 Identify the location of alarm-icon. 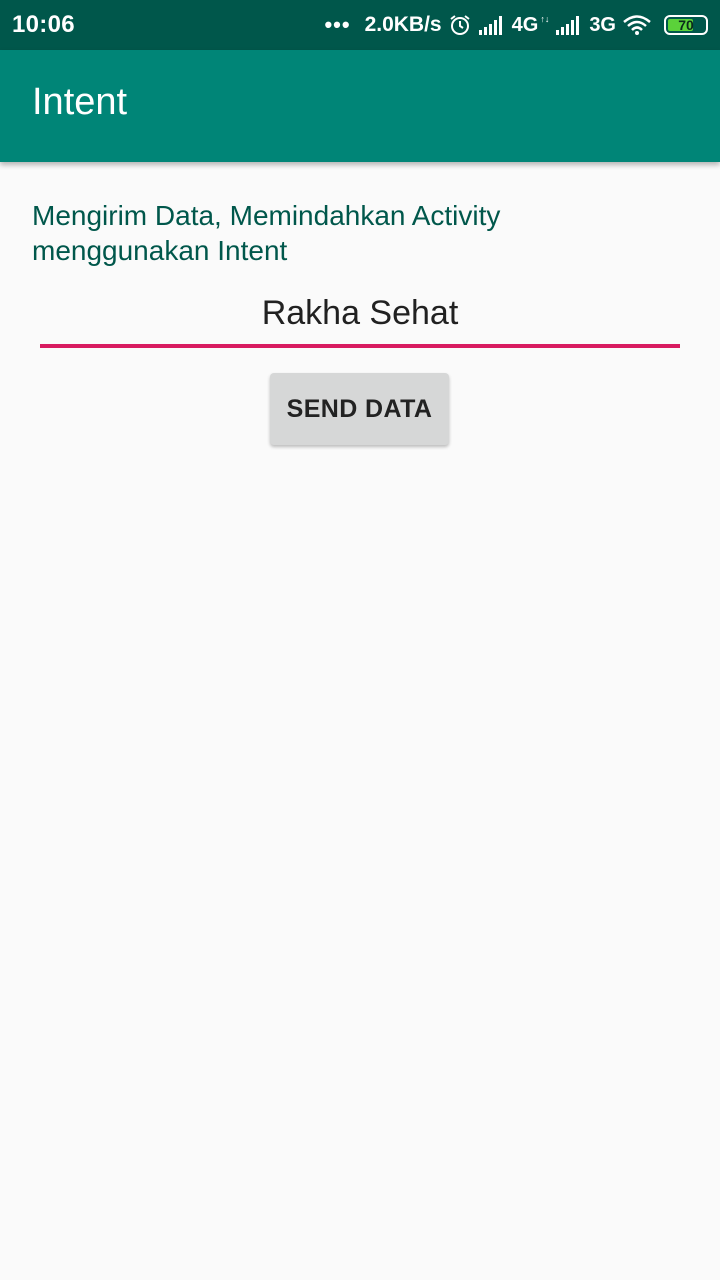
(460, 25).